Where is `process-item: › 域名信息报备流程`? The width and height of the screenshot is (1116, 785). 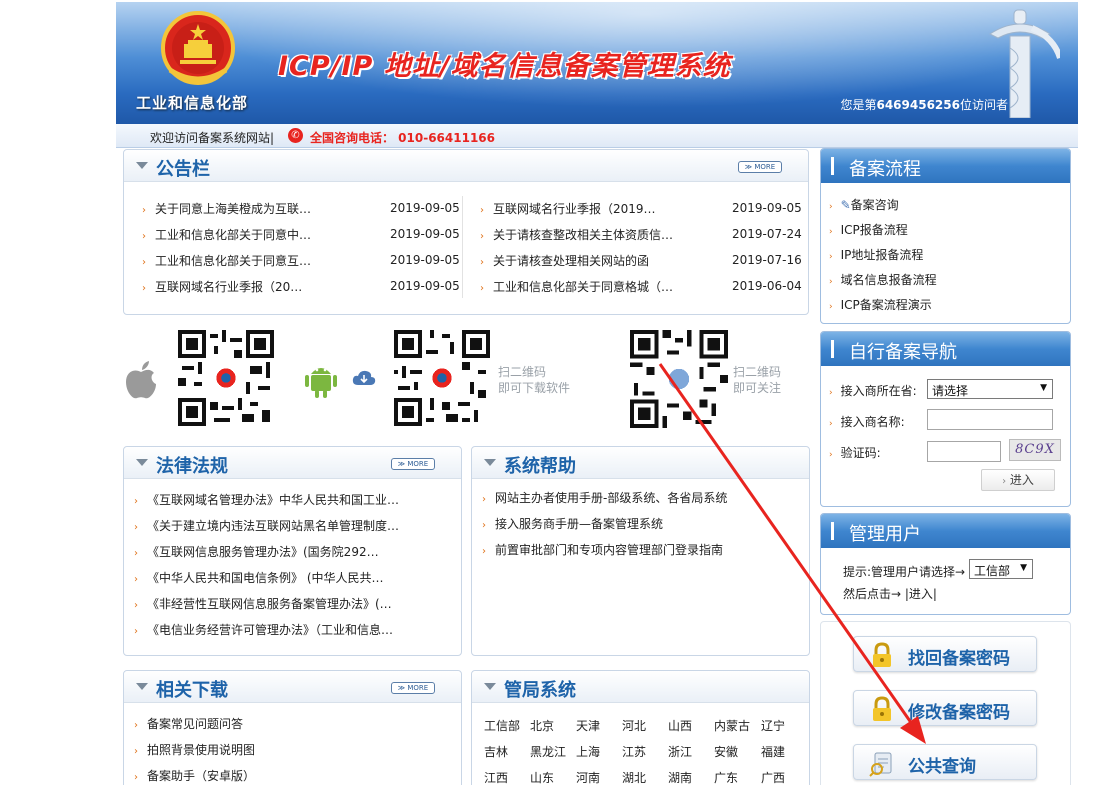 process-item: › 域名信息报备流程 is located at coordinates (883, 279).